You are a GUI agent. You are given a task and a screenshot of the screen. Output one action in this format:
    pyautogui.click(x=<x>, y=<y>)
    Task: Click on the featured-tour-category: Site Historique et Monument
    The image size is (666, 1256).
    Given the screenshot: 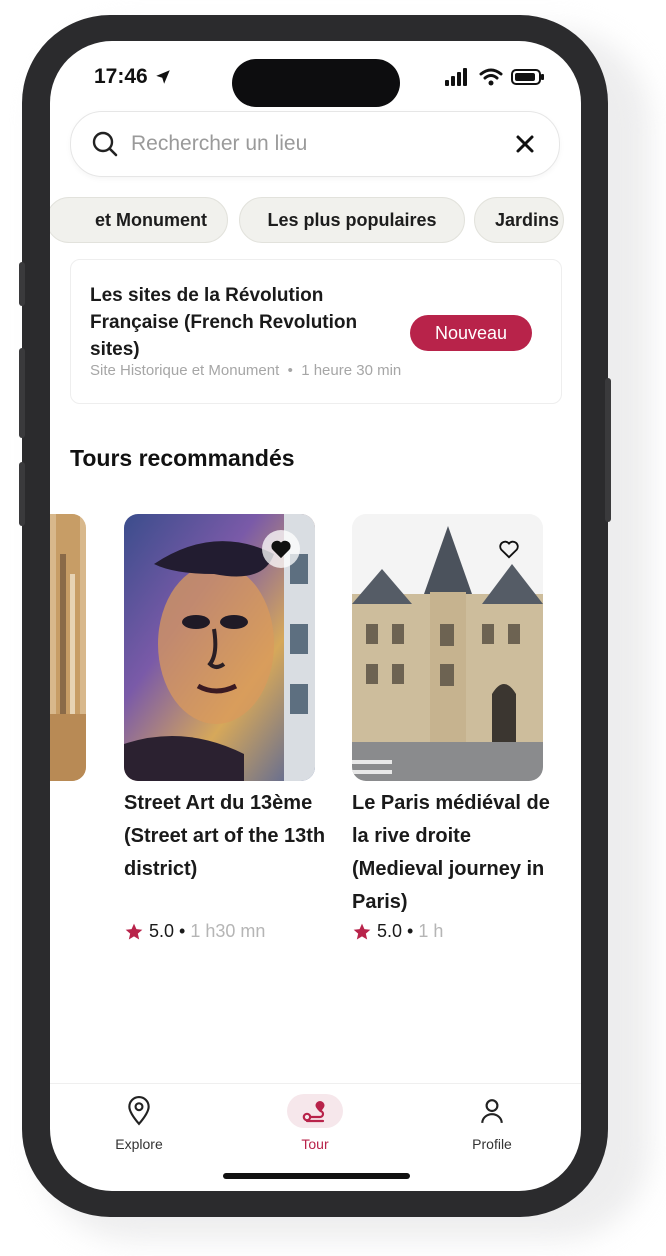 What is the action you would take?
    pyautogui.click(x=185, y=370)
    